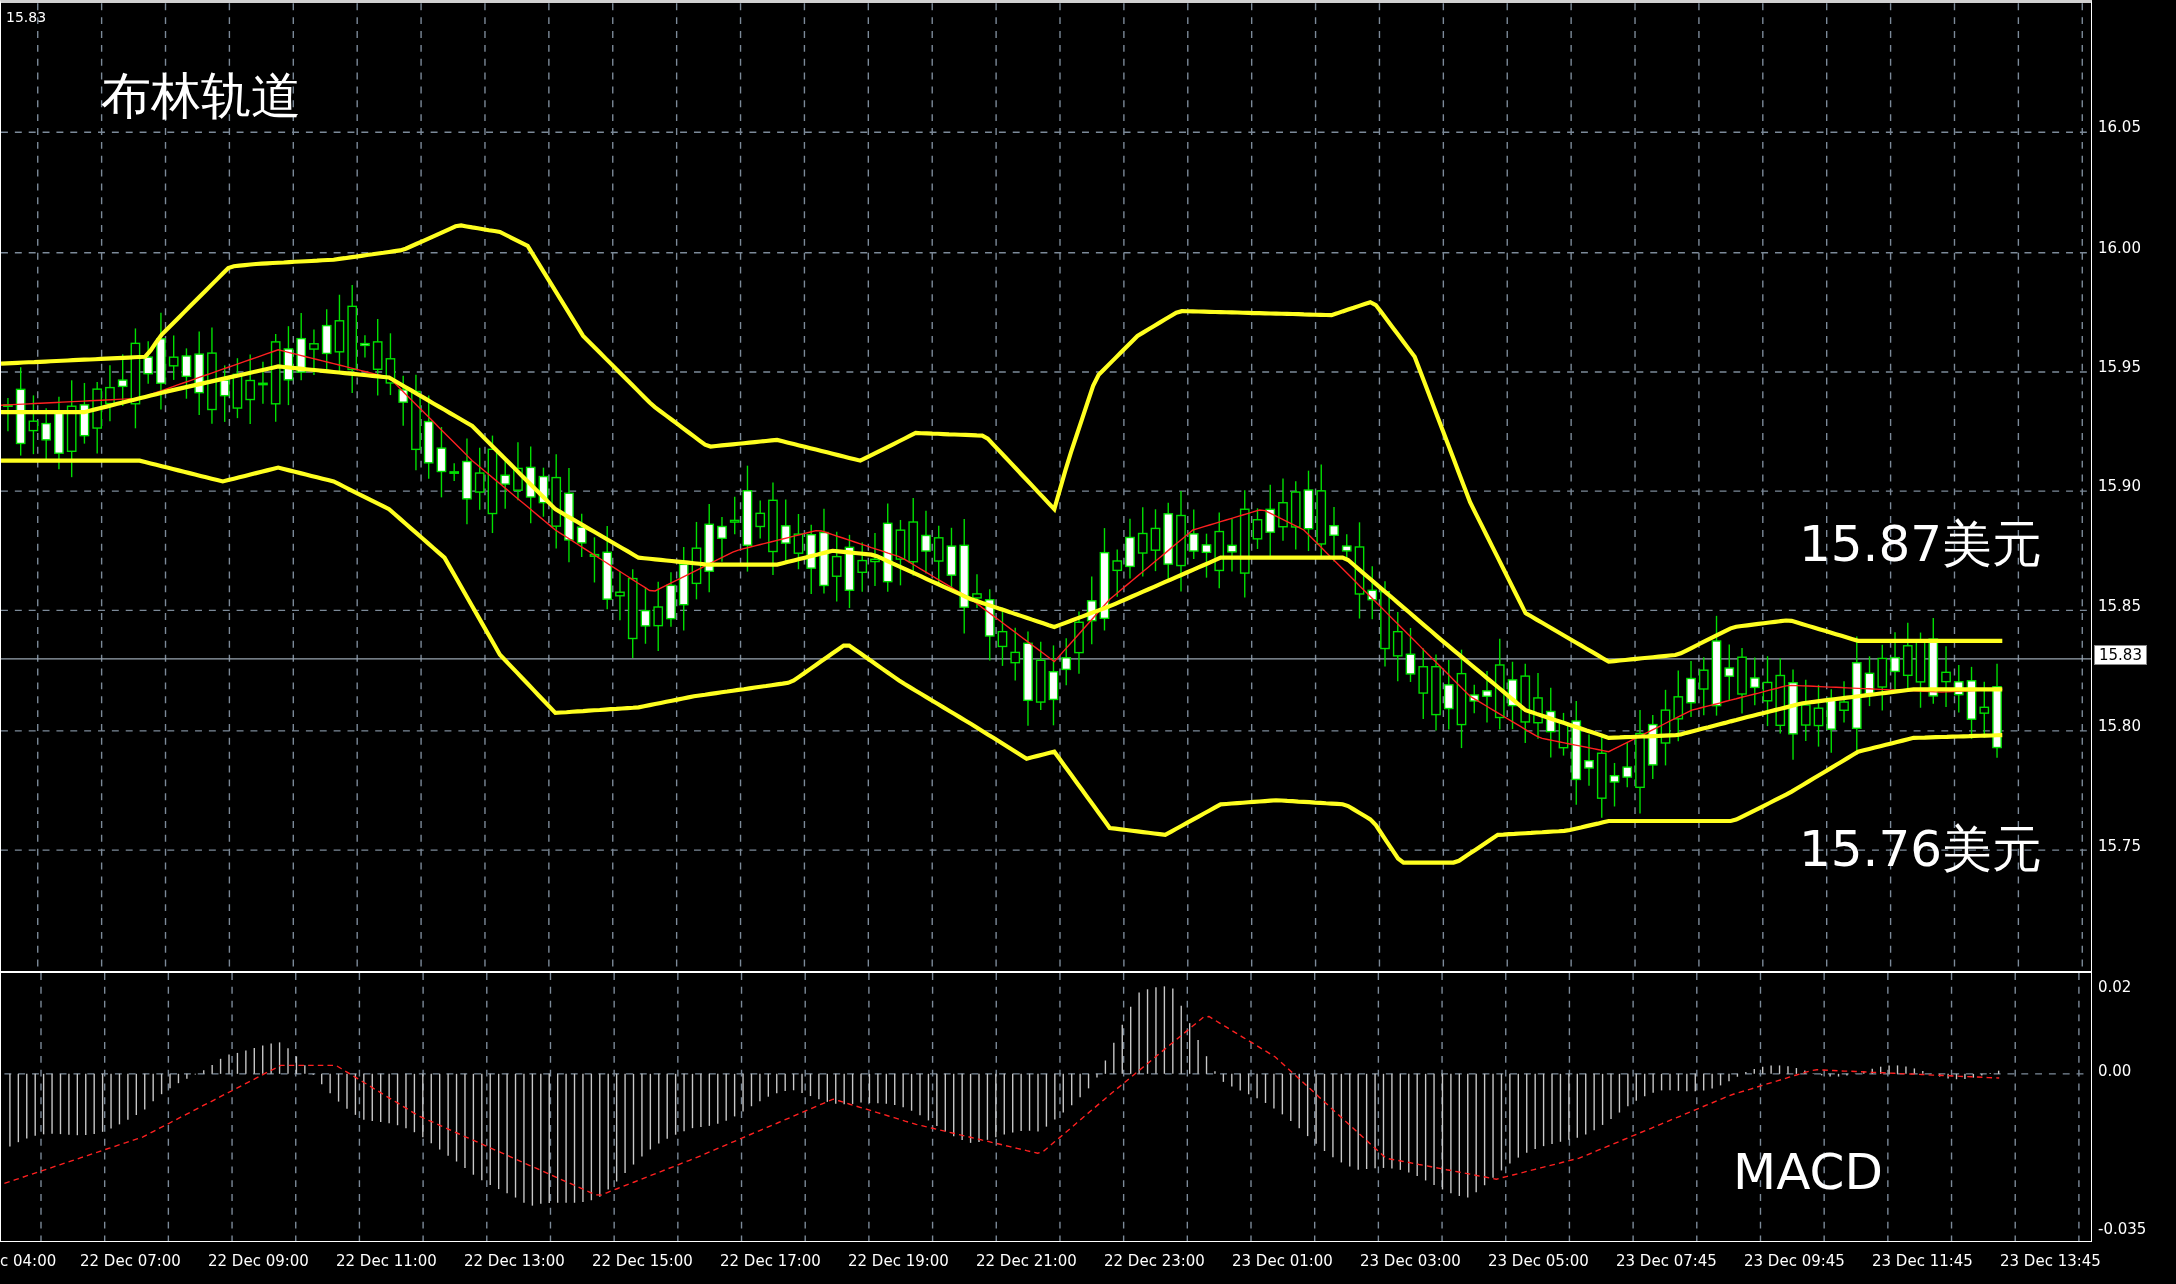  Describe the element at coordinates (2119, 127) in the screenshot. I see `price-axis-label: 16.05` at that location.